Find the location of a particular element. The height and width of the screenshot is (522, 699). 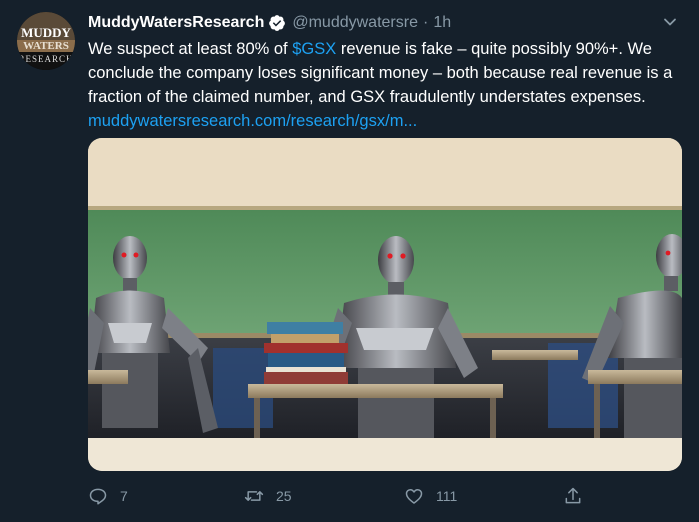

retweet-count: 25 is located at coordinates (284, 496).